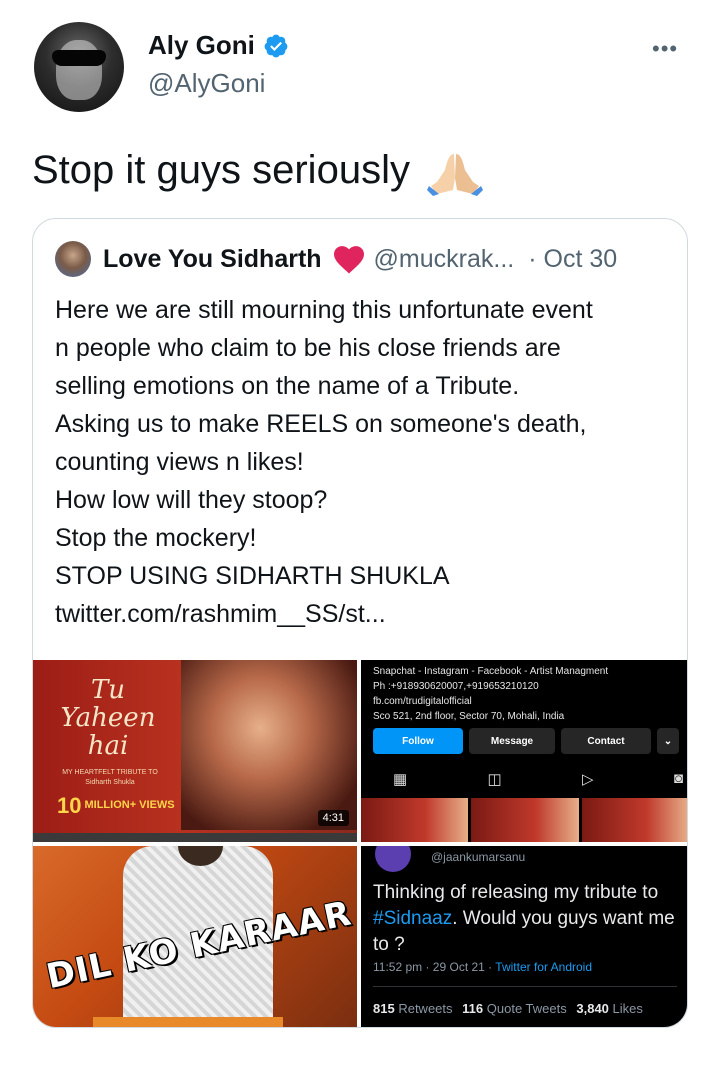 Image resolution: width=720 pixels, height=1065 pixels. What do you see at coordinates (108, 718) in the screenshot?
I see `video-title: Tu Yaheen hai` at bounding box center [108, 718].